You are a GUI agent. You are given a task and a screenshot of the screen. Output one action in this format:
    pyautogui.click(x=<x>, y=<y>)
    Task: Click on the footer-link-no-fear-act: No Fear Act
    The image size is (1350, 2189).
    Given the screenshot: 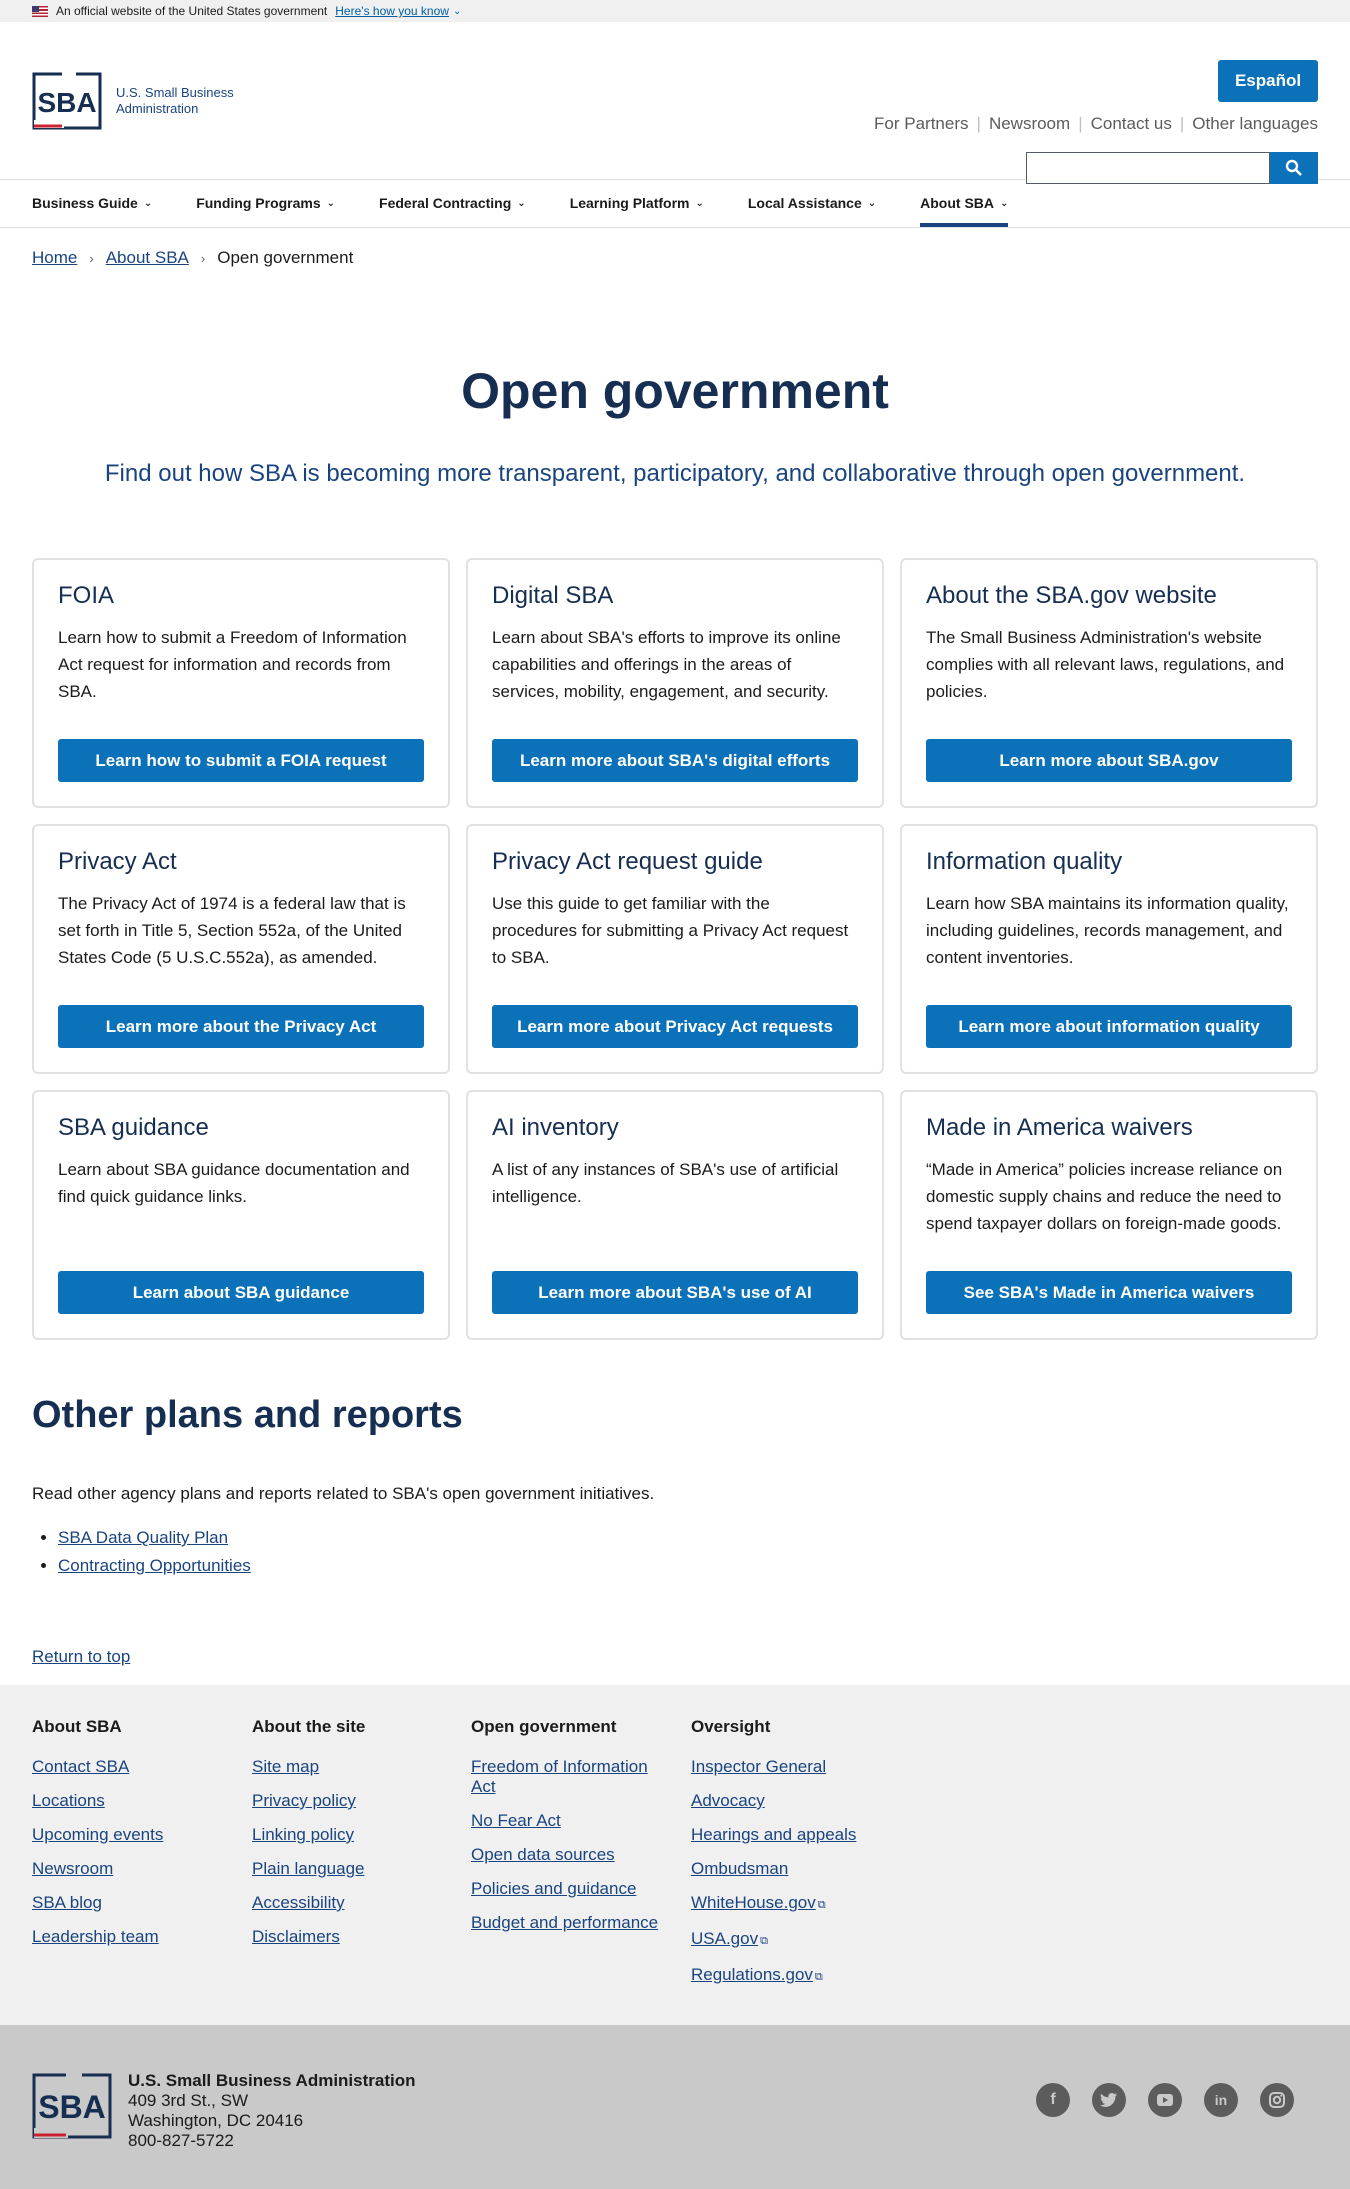 What is the action you would take?
    pyautogui.click(x=516, y=1820)
    